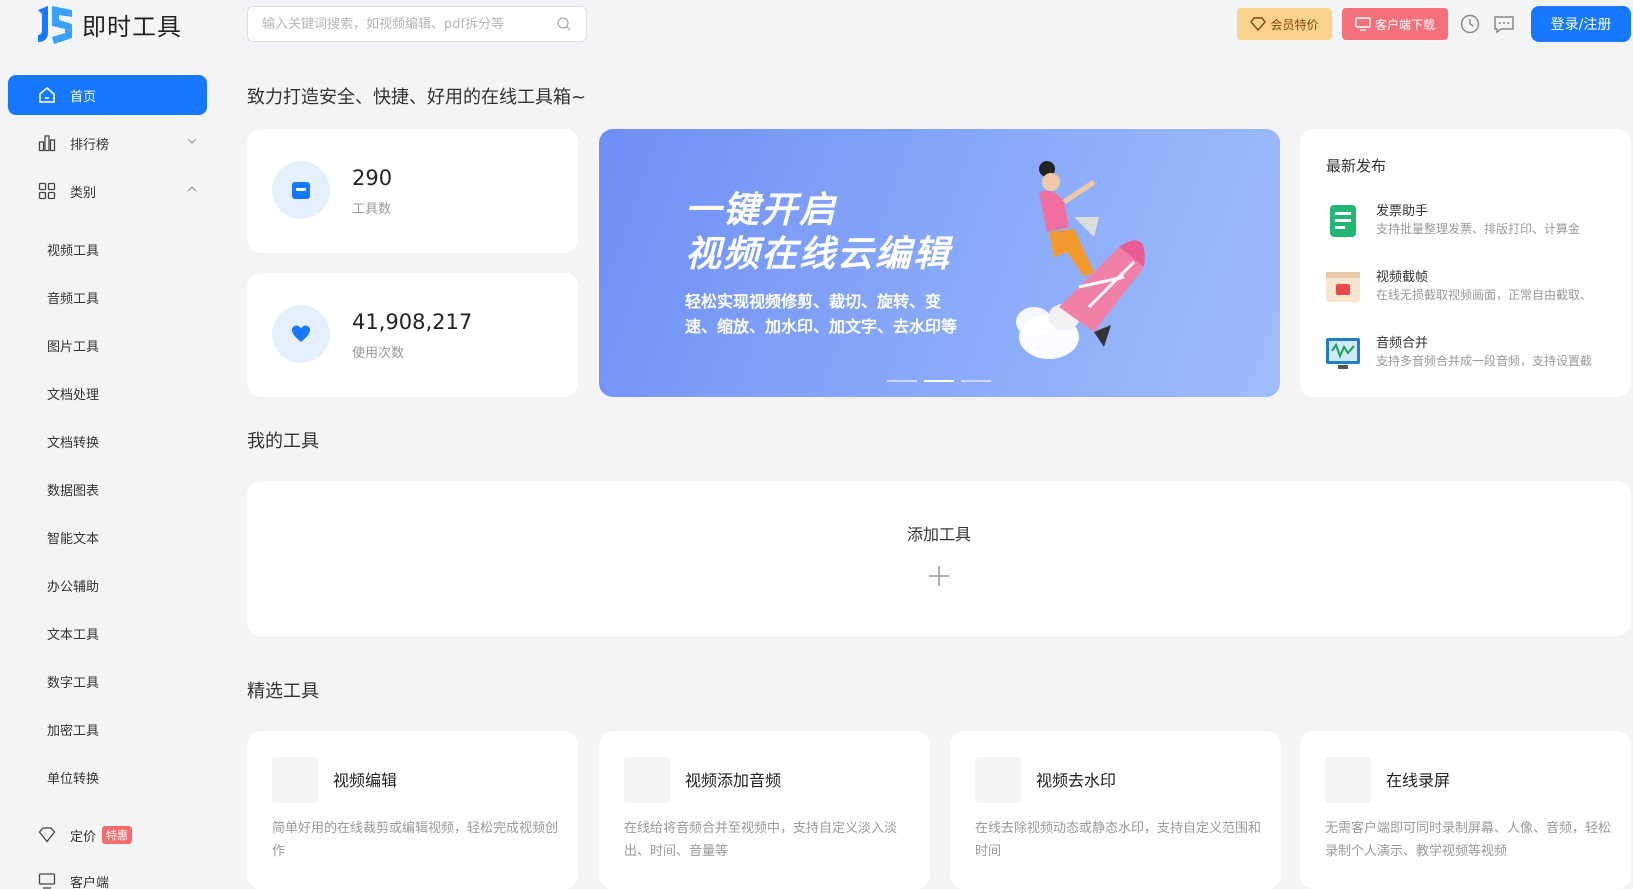 This screenshot has height=889, width=1633. What do you see at coordinates (73, 681) in the screenshot?
I see `sidebar-sub-item: 数字工具` at bounding box center [73, 681].